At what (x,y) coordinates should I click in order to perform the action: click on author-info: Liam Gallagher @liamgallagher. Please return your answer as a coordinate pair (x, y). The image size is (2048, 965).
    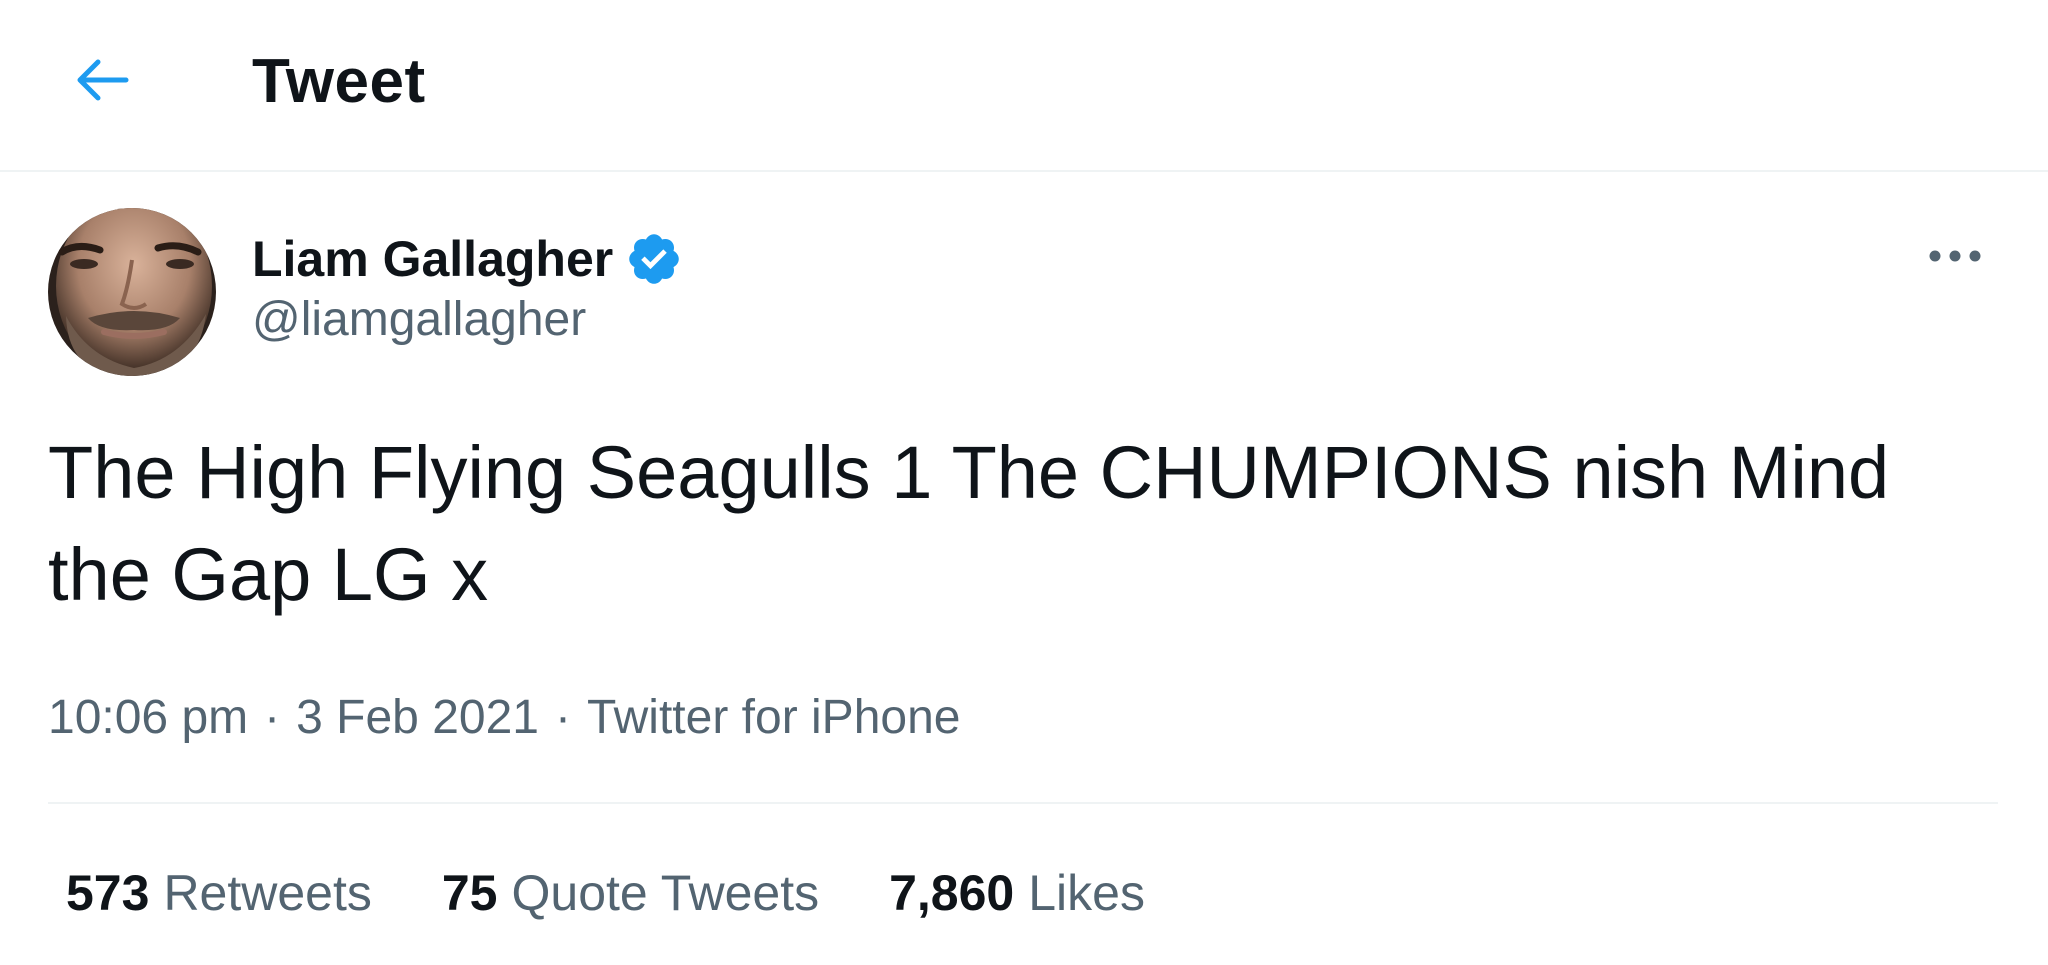
    Looking at the image, I should click on (467, 286).